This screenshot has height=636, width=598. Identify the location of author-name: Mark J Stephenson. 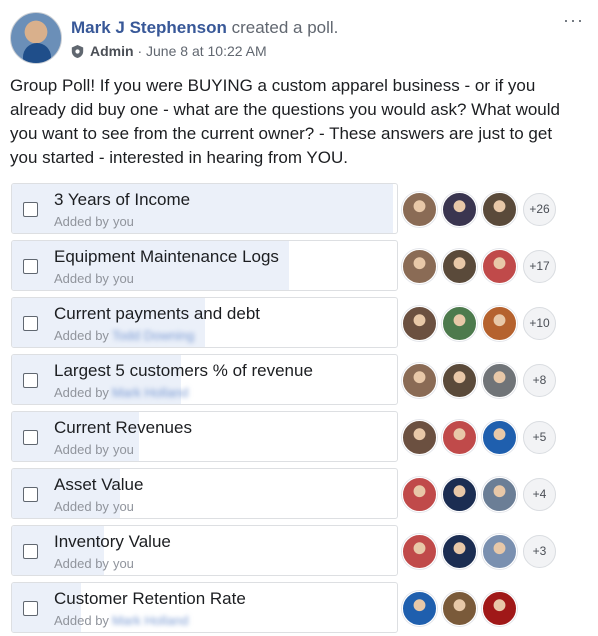
(149, 27).